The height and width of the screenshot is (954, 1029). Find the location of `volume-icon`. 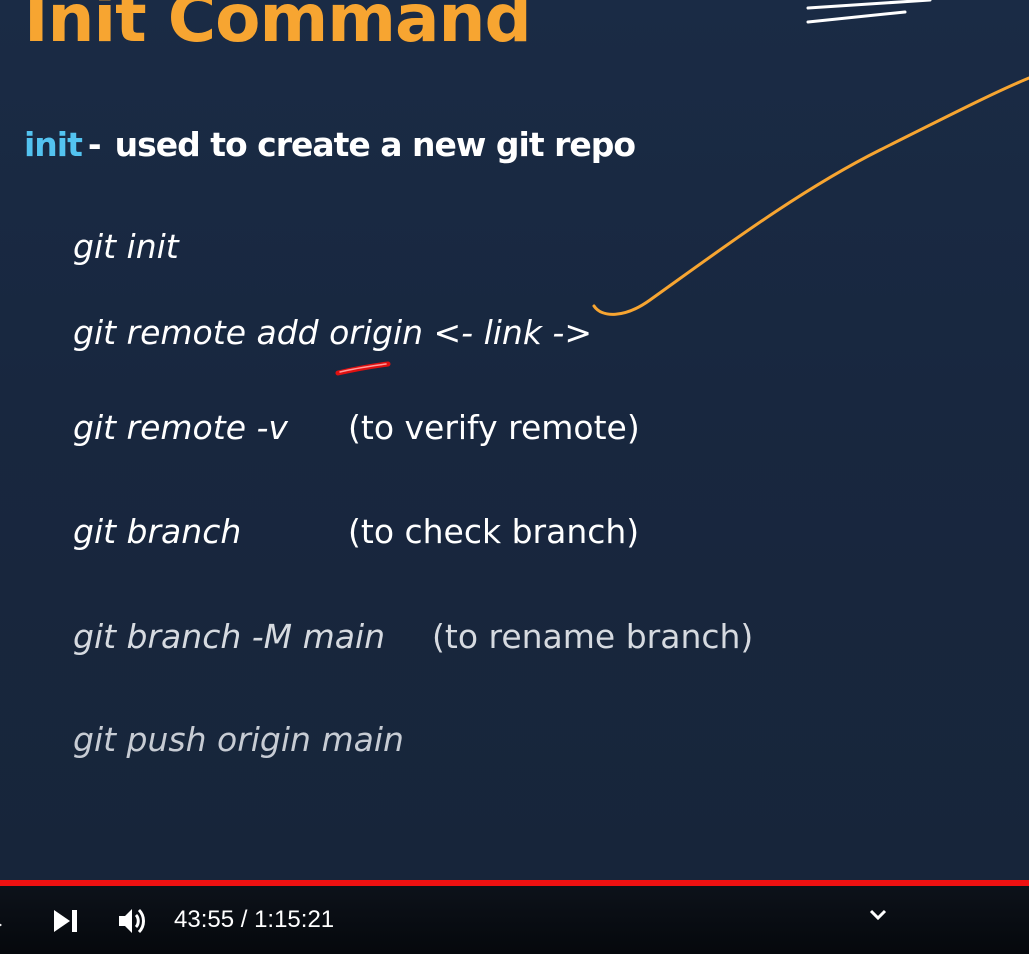

volume-icon is located at coordinates (133, 921).